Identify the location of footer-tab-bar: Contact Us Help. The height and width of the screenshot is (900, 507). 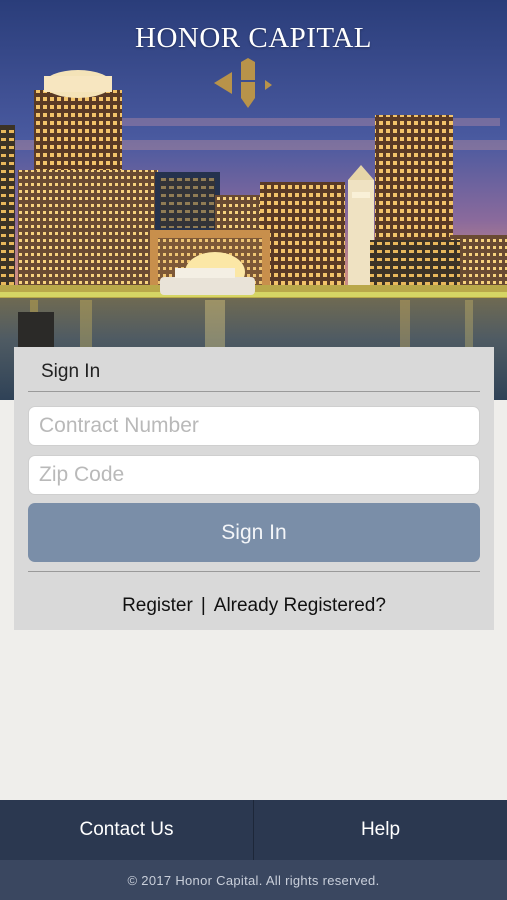
(253, 830).